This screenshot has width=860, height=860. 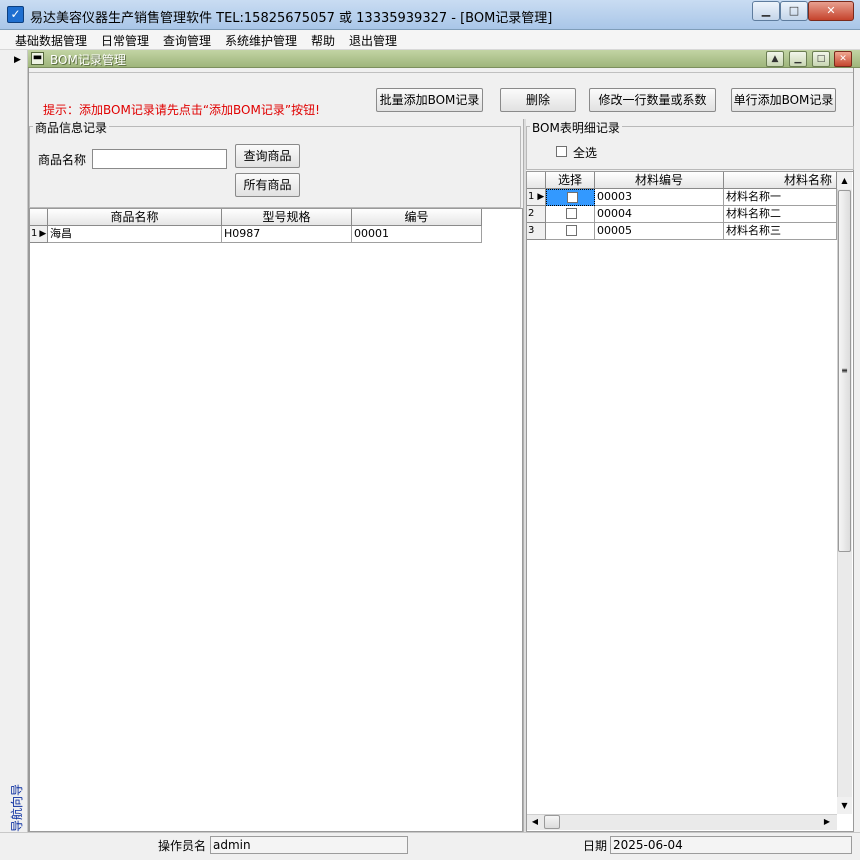 What do you see at coordinates (780, 180) in the screenshot?
I see `bom-col-name: 材料名称` at bounding box center [780, 180].